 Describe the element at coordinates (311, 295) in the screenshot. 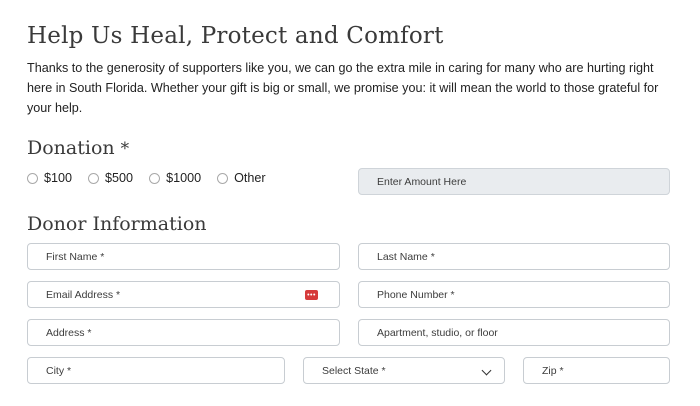

I see `password-manager-icon: •••` at that location.